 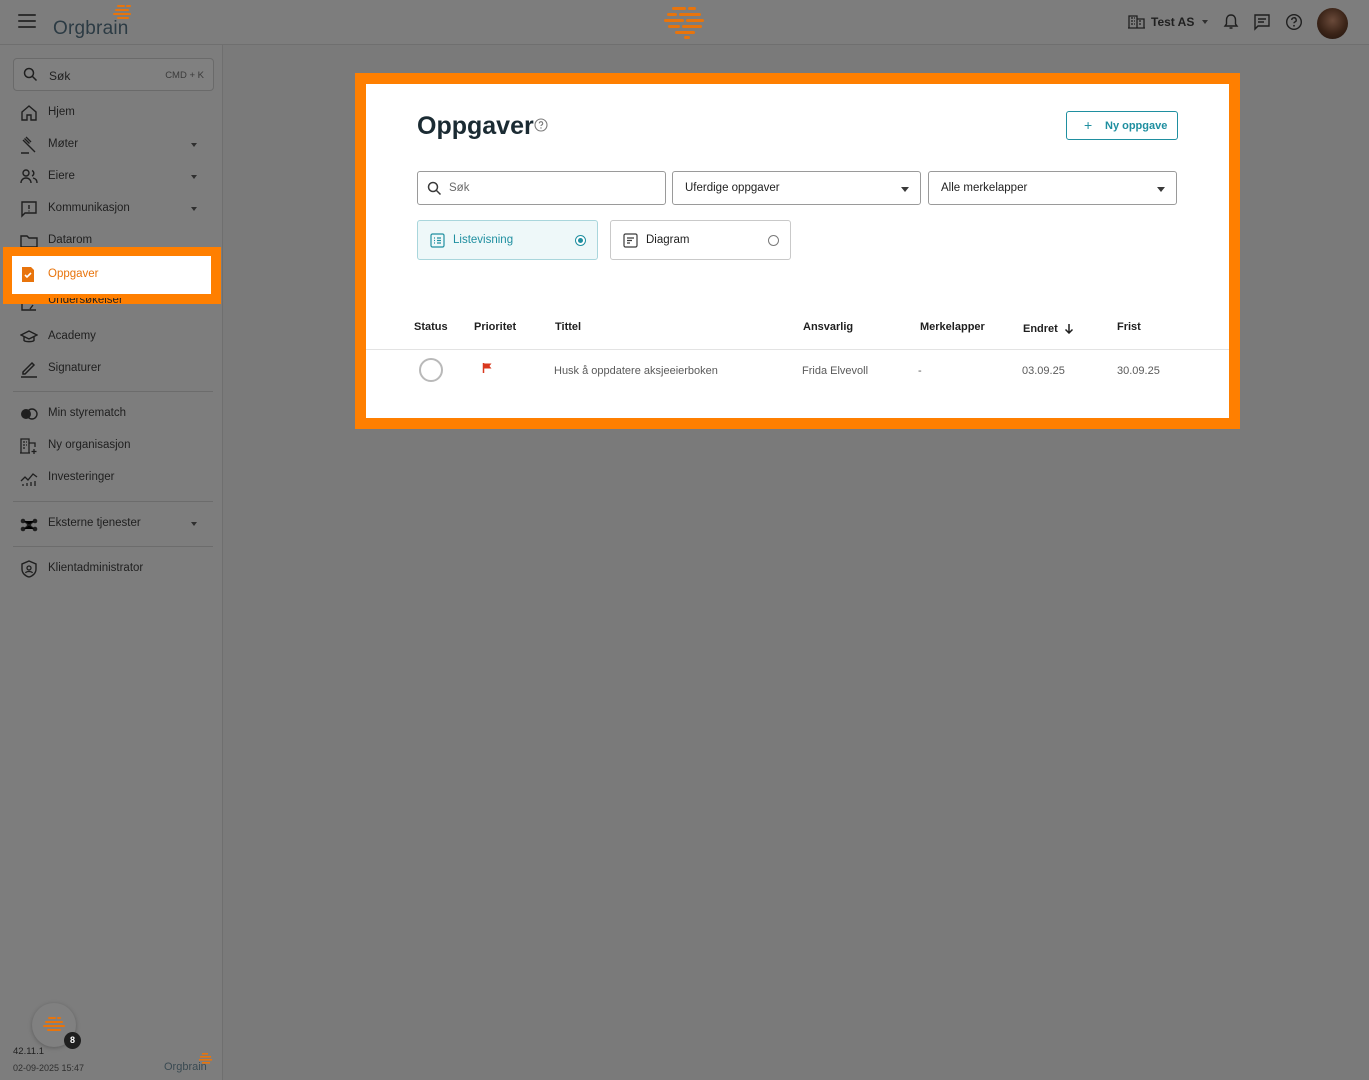 What do you see at coordinates (72, 1040) in the screenshot?
I see `notification-badge: 8` at bounding box center [72, 1040].